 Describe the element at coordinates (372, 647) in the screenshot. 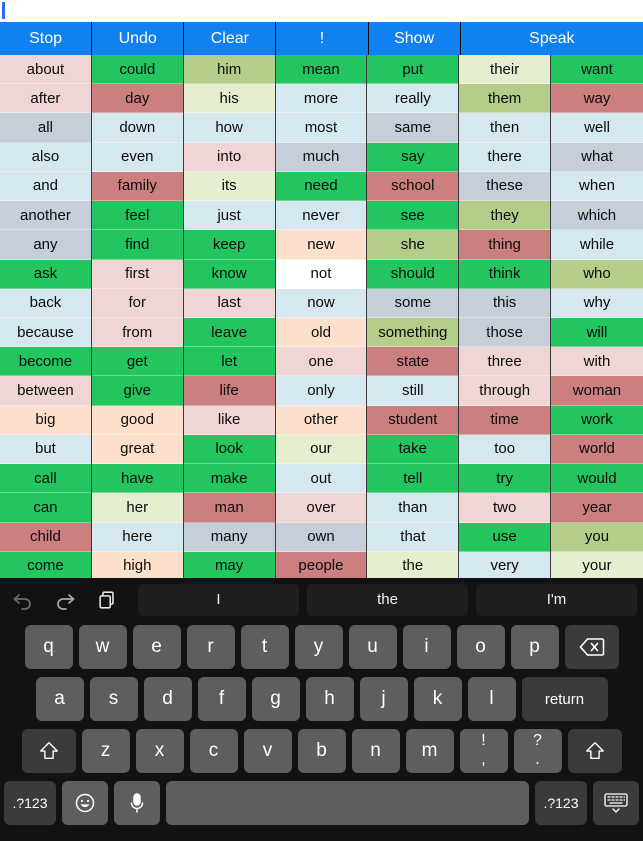

I see `key-u: u` at that location.